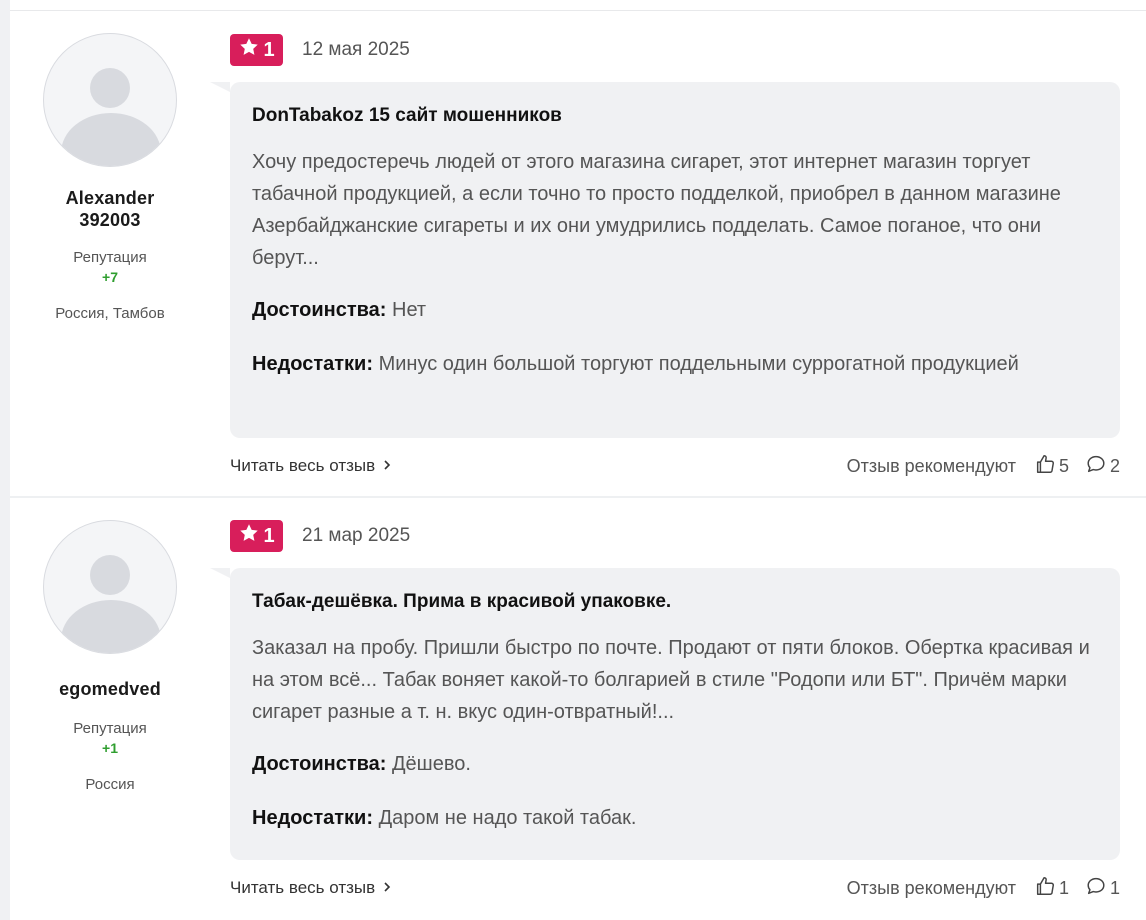 The width and height of the screenshot is (1146, 920). Describe the element at coordinates (110, 277) in the screenshot. I see `reputation-value: +7` at that location.